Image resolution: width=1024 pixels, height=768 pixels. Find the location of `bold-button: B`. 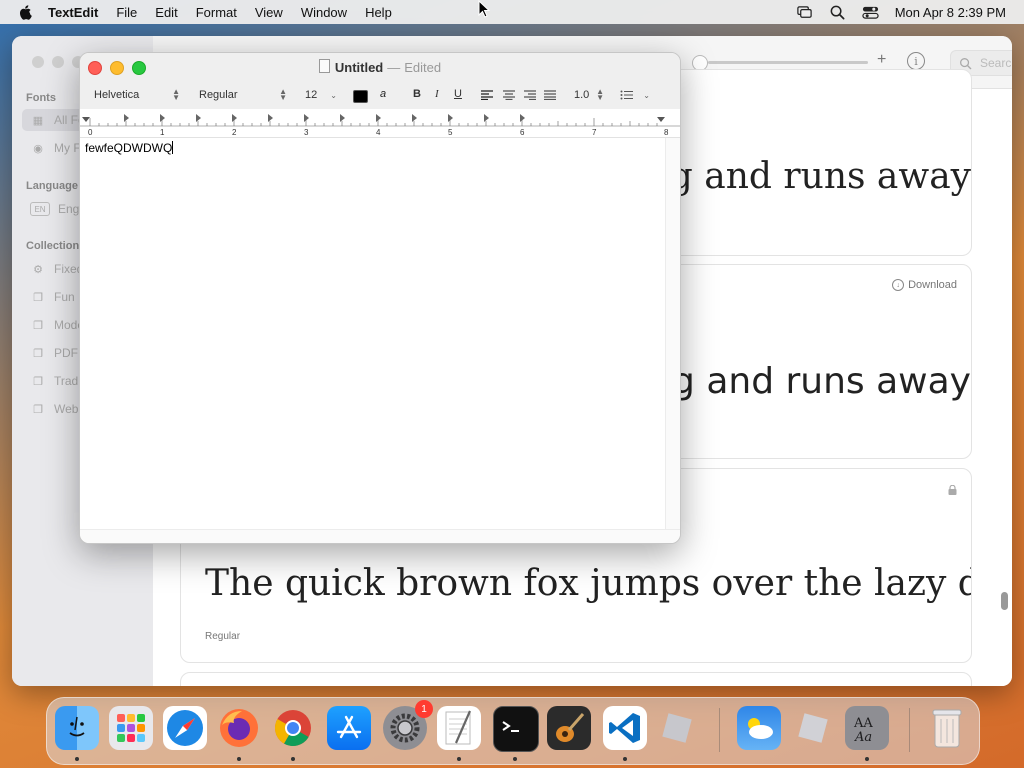

bold-button: B is located at coordinates (417, 94).